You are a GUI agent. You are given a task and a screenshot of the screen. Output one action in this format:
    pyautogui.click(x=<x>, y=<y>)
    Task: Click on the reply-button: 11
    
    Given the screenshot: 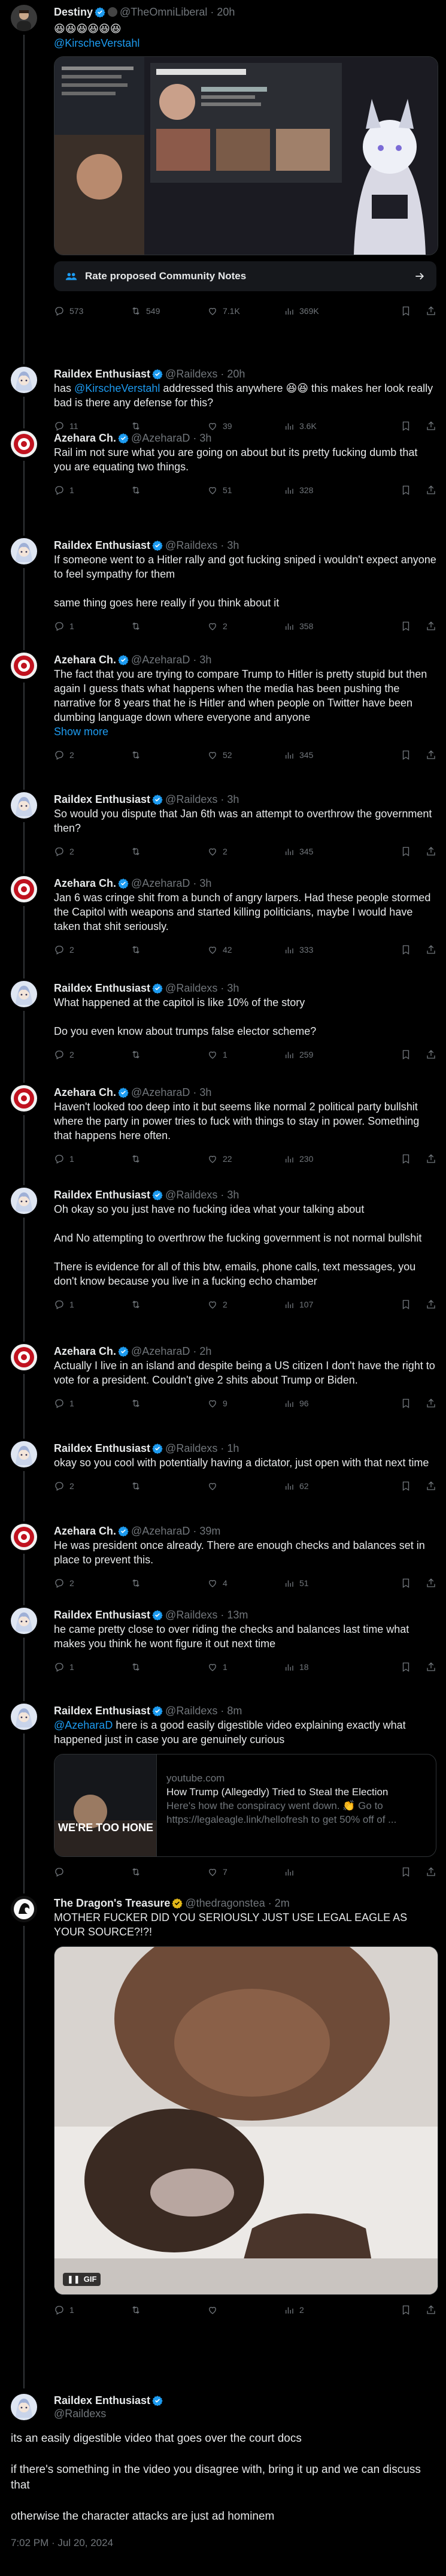 What is the action you would take?
    pyautogui.click(x=92, y=426)
    